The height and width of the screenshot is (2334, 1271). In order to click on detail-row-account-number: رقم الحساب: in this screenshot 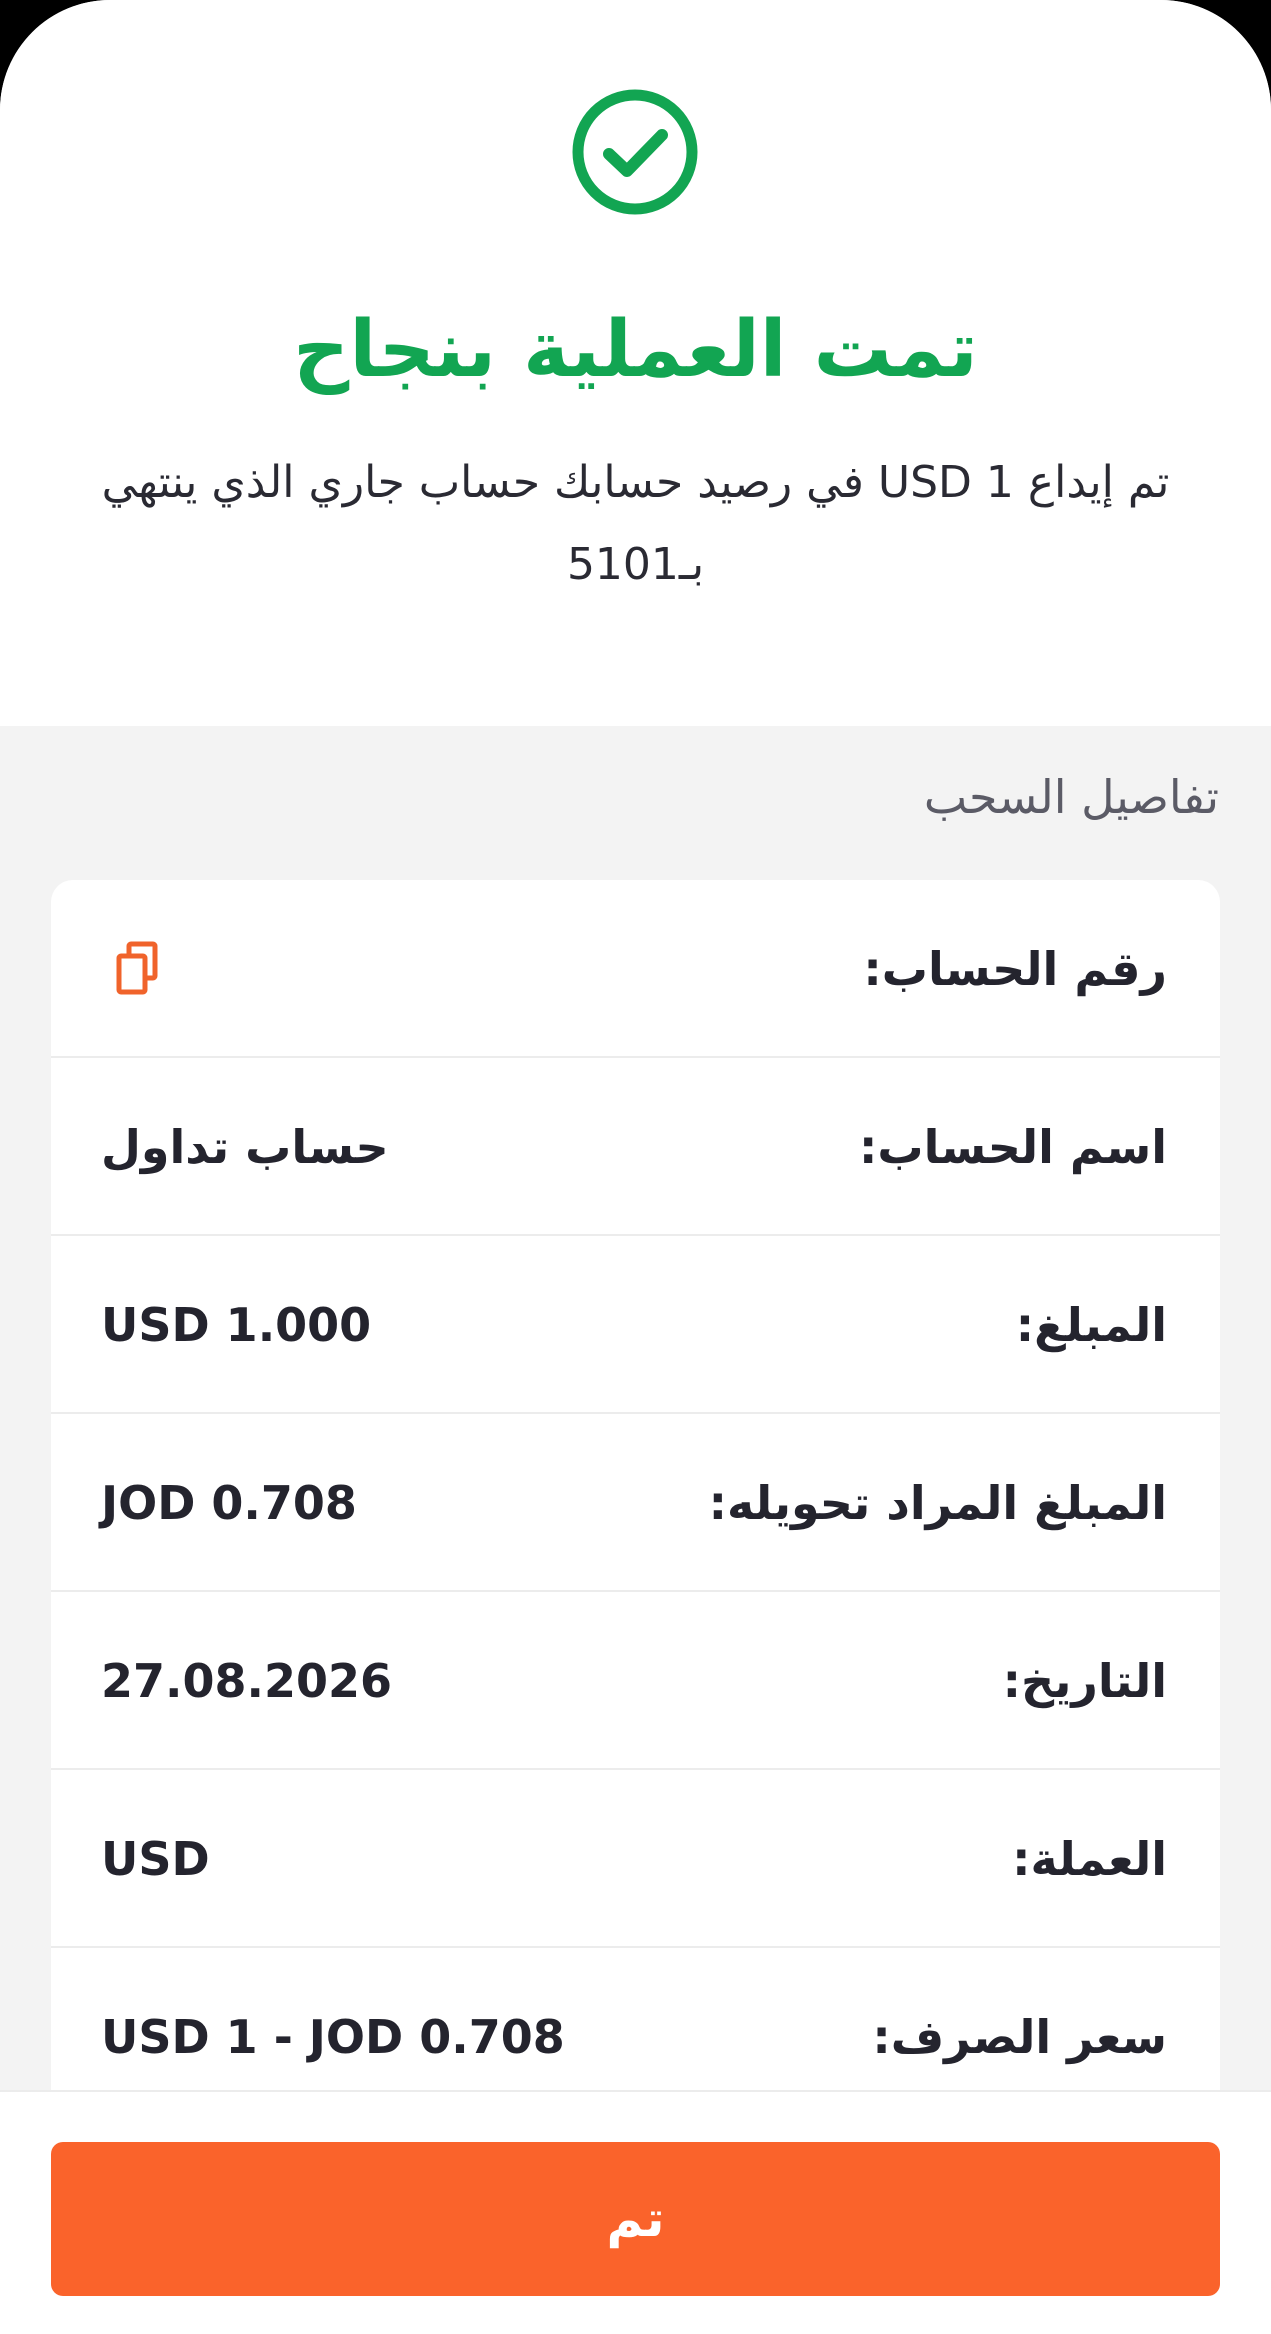, I will do `click(635, 969)`.